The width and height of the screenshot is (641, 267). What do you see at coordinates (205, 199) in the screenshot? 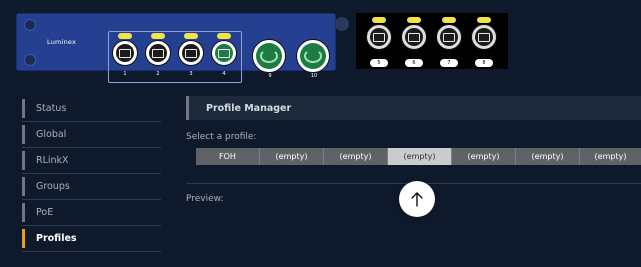
I see `preview-label: Preview:` at bounding box center [205, 199].